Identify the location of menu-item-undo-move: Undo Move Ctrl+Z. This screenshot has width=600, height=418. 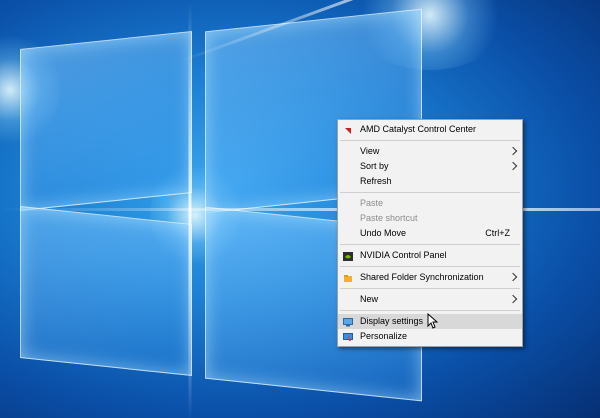
(430, 233).